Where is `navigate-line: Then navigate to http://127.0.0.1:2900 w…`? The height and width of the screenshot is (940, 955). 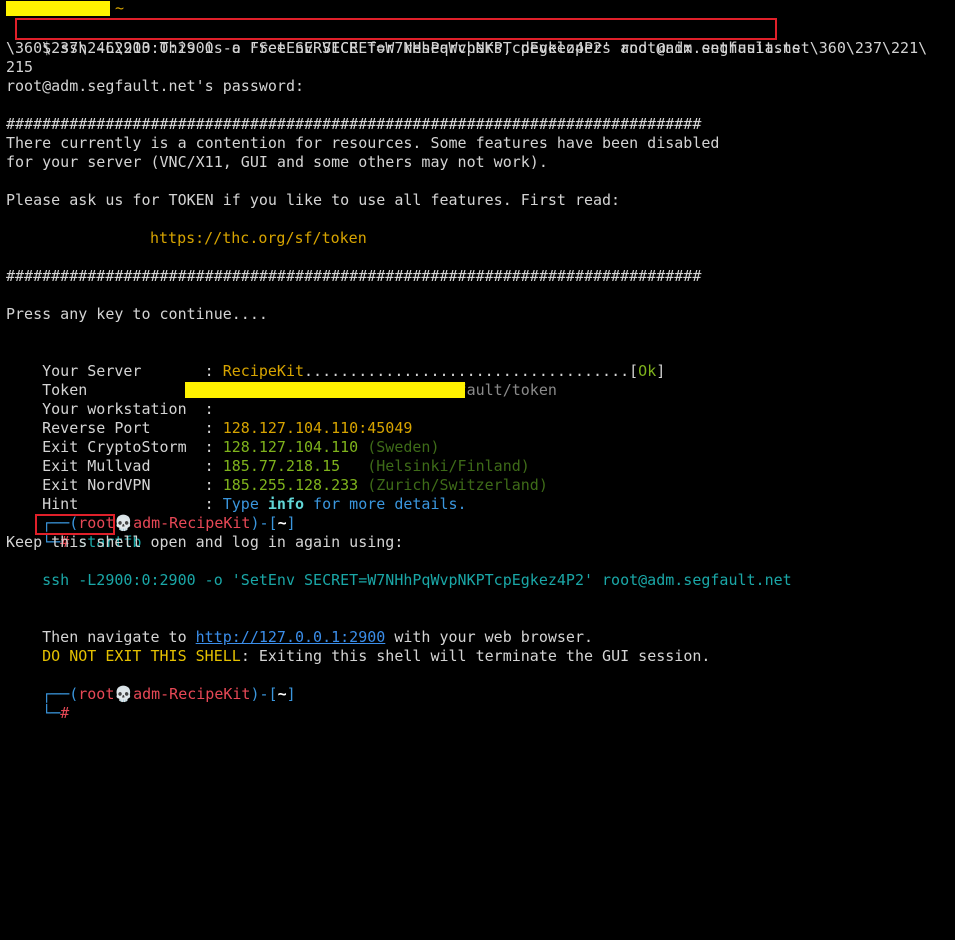
navigate-line: Then navigate to http://127.0.0.1:2900 w… is located at coordinates (299, 627).